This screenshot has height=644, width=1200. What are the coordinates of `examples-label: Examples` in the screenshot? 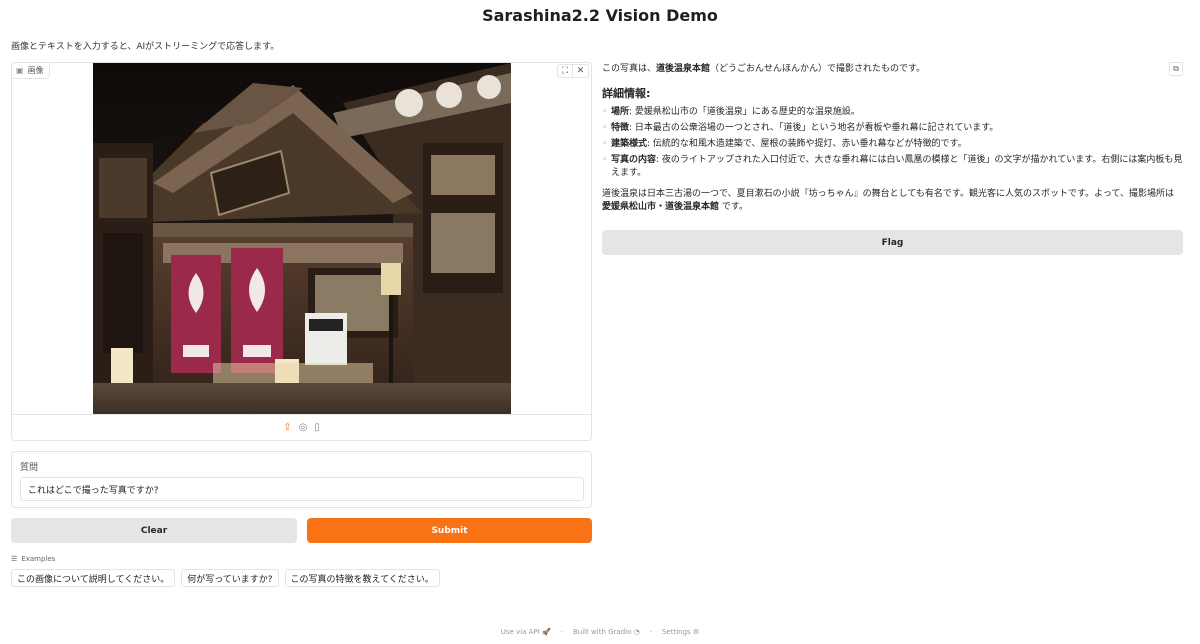 It's located at (38, 559).